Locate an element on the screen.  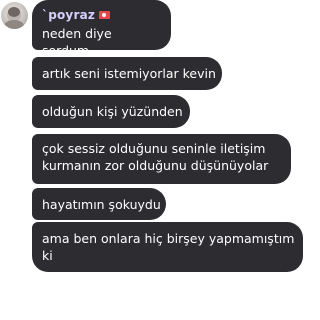
message-bubble: artık seni istemiyorlar kevin is located at coordinates (127, 73).